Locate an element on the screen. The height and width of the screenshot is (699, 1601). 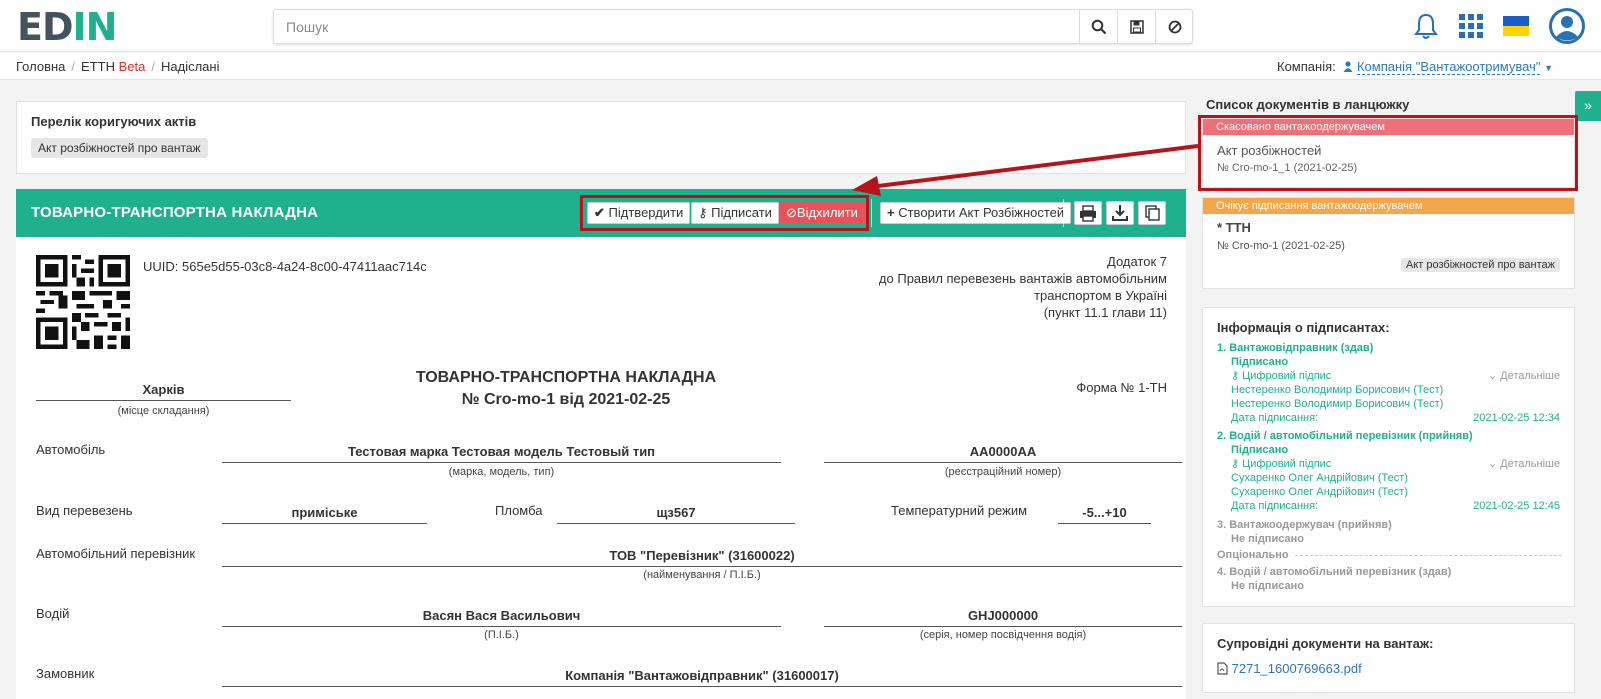
save-icon is located at coordinates (1136, 26).